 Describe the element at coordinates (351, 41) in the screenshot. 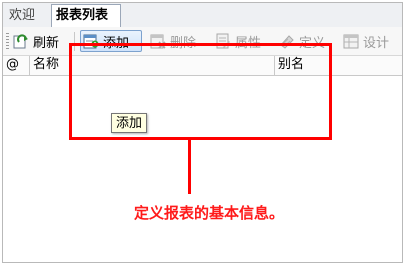

I see `design-icon` at that location.